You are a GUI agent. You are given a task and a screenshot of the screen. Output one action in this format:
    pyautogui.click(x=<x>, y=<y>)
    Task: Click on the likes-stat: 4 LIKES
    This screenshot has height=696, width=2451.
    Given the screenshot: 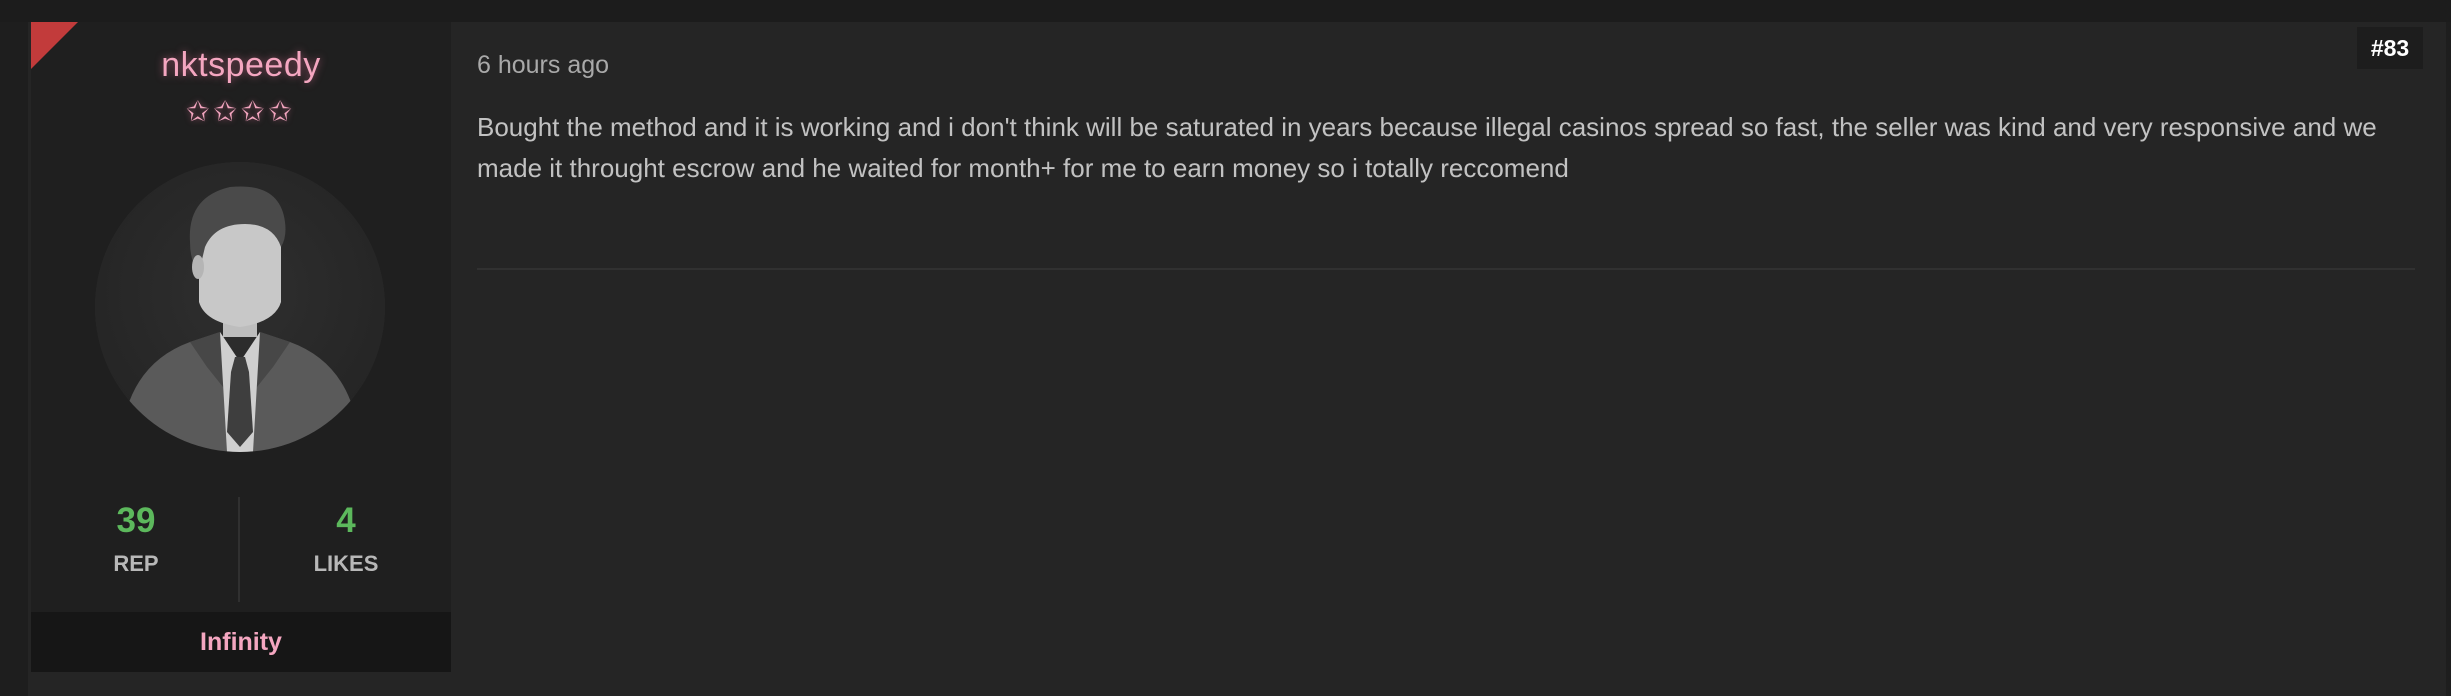 What is the action you would take?
    pyautogui.click(x=346, y=537)
    